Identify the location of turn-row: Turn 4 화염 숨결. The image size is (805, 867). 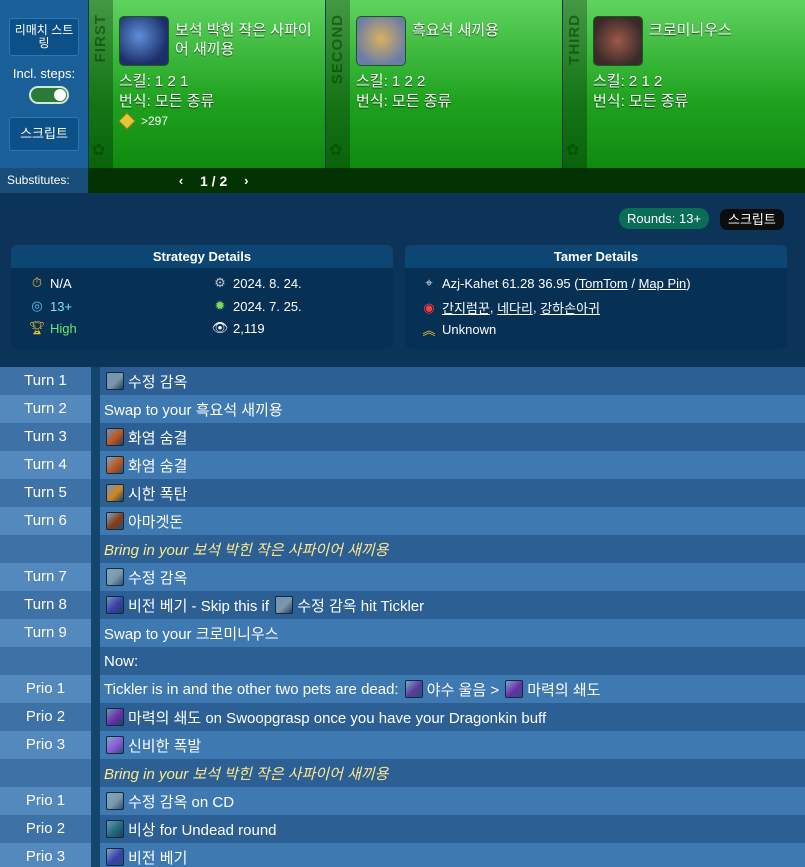
(402, 465).